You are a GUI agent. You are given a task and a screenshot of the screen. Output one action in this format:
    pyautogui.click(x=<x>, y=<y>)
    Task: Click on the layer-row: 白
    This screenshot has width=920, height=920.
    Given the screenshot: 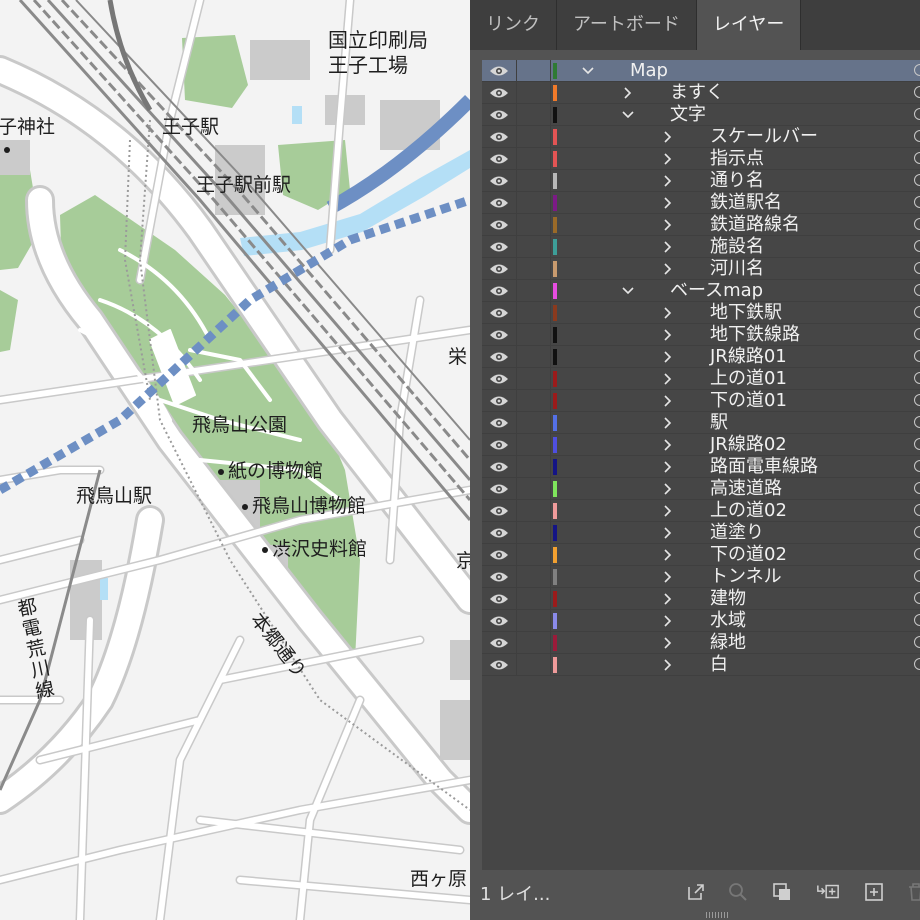 What is the action you would take?
    pyautogui.click(x=701, y=665)
    